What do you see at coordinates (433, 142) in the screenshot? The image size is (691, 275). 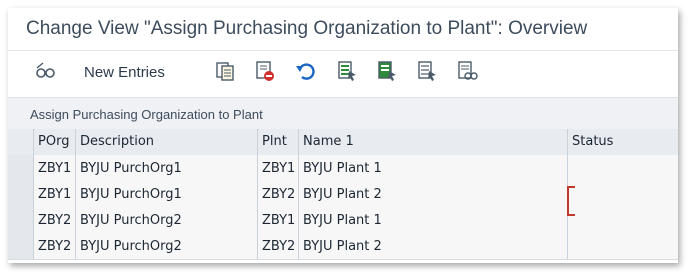 I see `column-header-name1: Name 1` at bounding box center [433, 142].